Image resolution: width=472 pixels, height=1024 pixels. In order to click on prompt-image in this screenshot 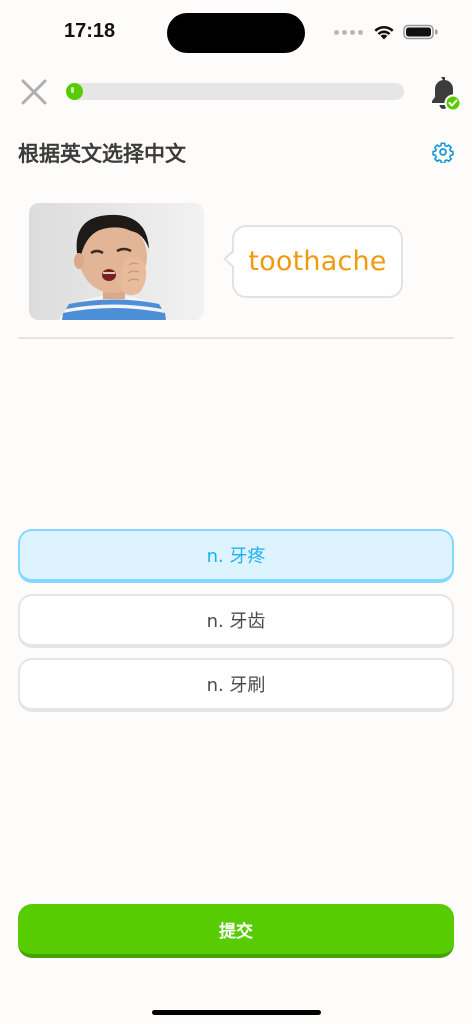, I will do `click(116, 261)`.